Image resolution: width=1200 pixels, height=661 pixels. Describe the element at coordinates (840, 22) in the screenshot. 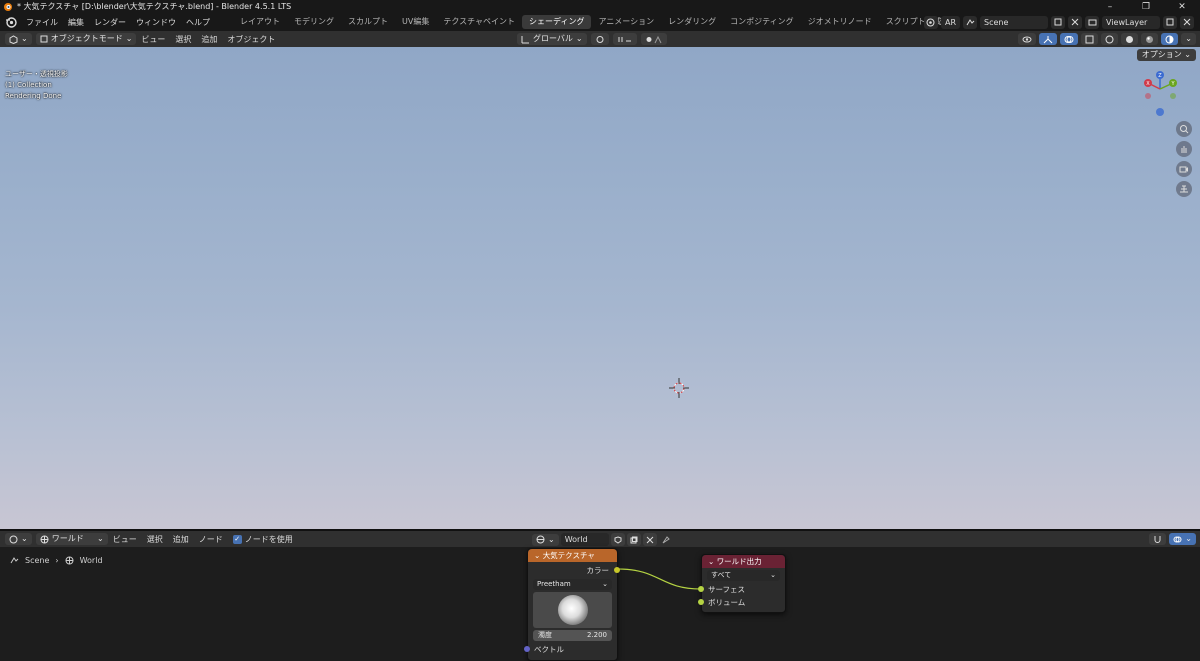

I see `tab-geometry-nodes: ジオメトリノード` at that location.